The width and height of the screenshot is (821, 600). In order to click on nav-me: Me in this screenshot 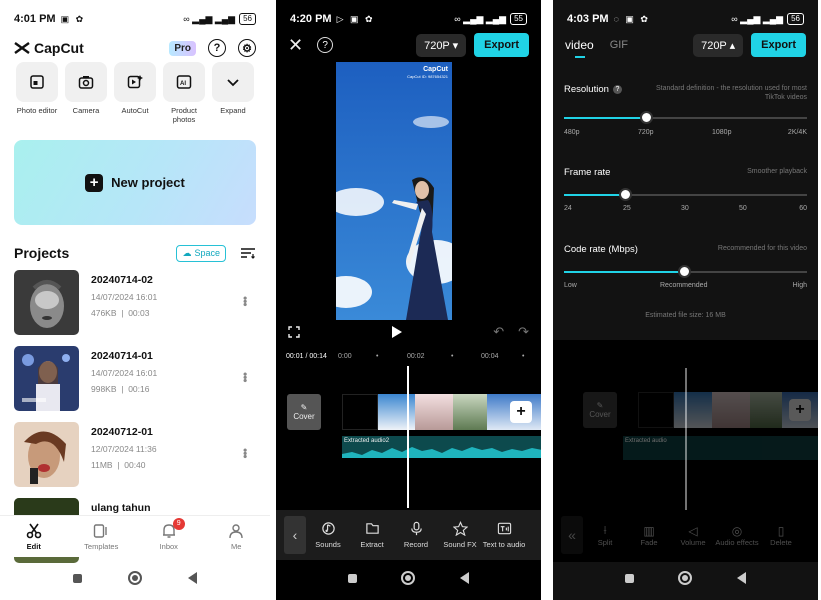, I will do `click(236, 537)`.